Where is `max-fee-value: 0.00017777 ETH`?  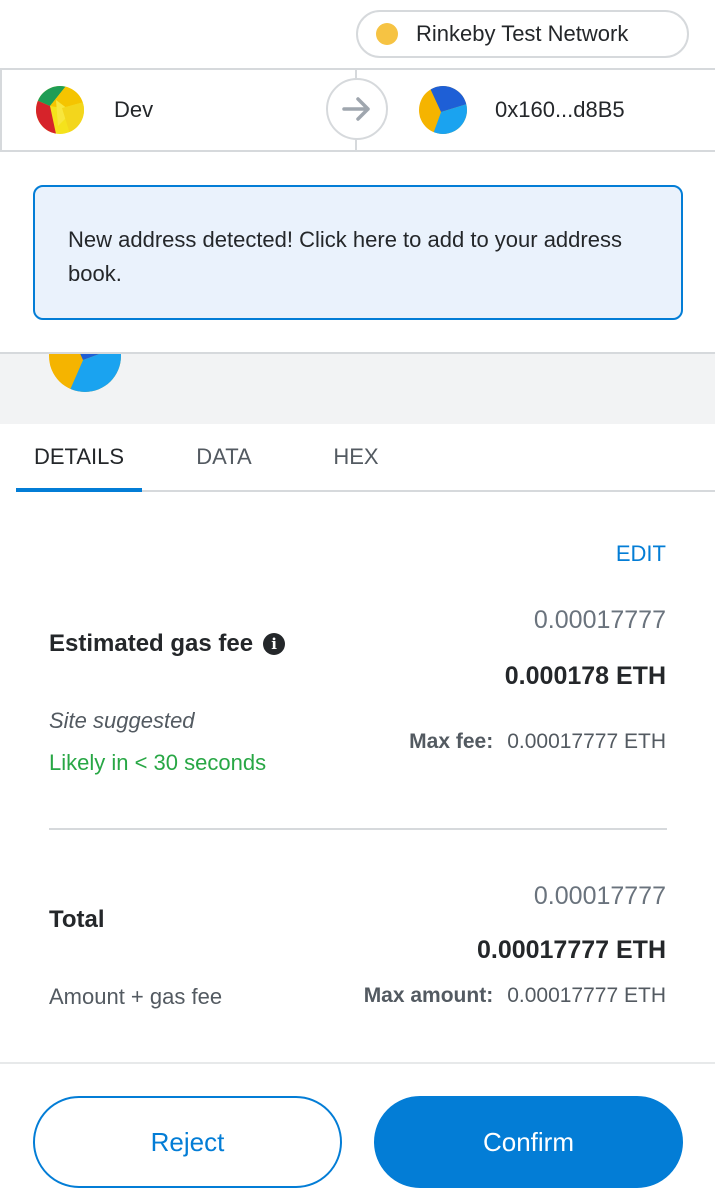 max-fee-value: 0.00017777 ETH is located at coordinates (586, 741).